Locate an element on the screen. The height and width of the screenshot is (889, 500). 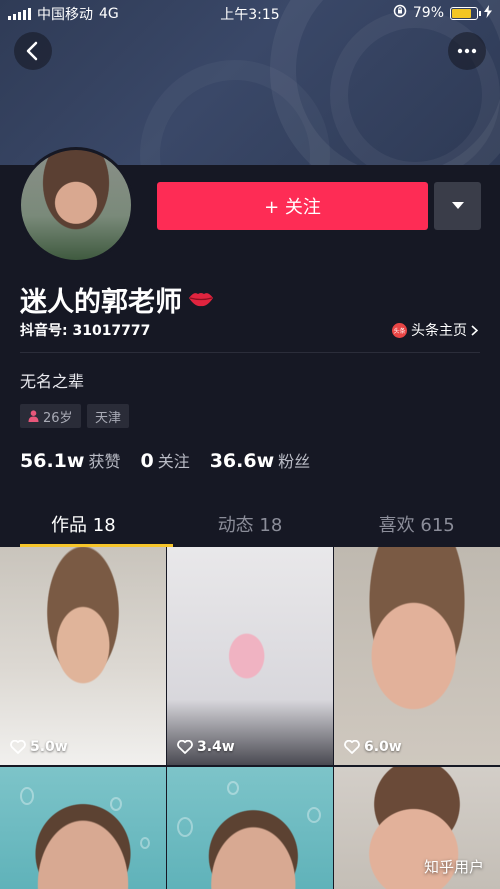
toutiao-homepage-link: 头条 头条主页 is located at coordinates (435, 330).